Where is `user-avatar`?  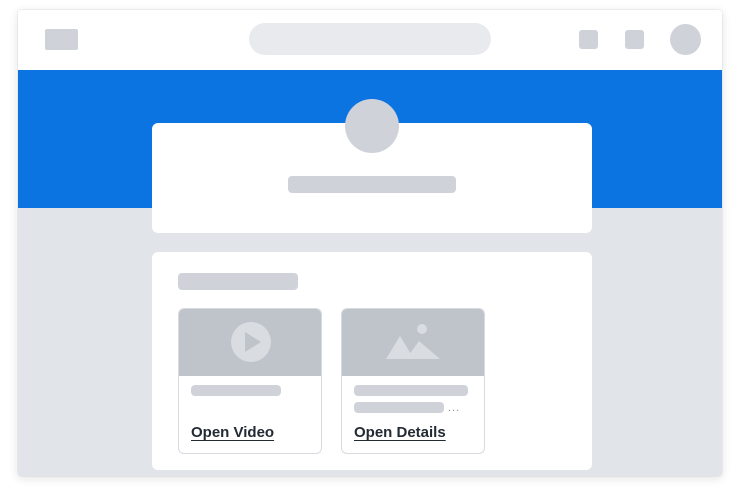 user-avatar is located at coordinates (685, 39).